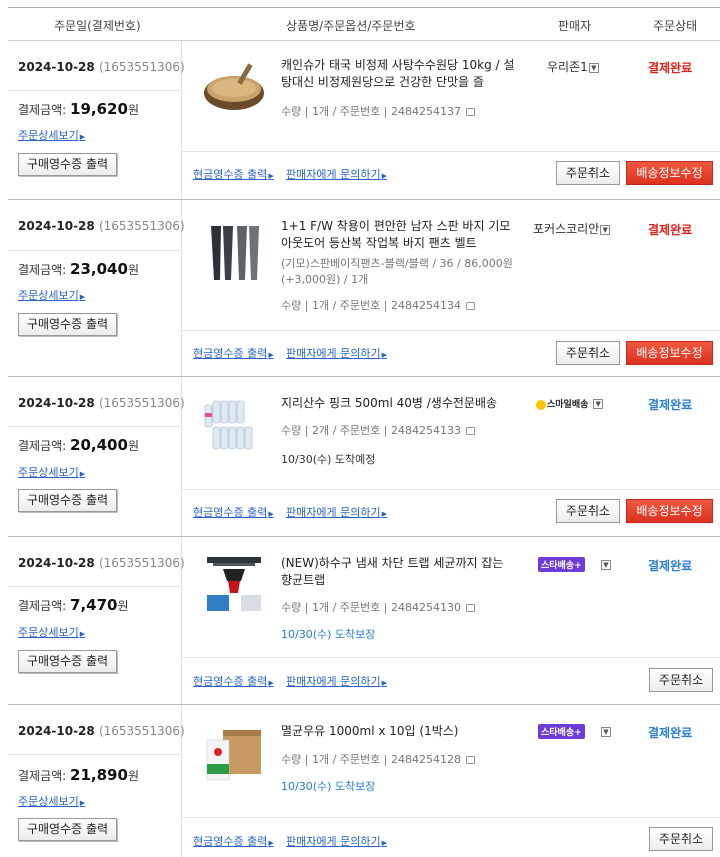 The image size is (720, 857). What do you see at coordinates (399, 572) in the screenshot?
I see `product-name: (NEW)하수구 냄새 차단 트랩 세균까지 잡는 향균트랩` at bounding box center [399, 572].